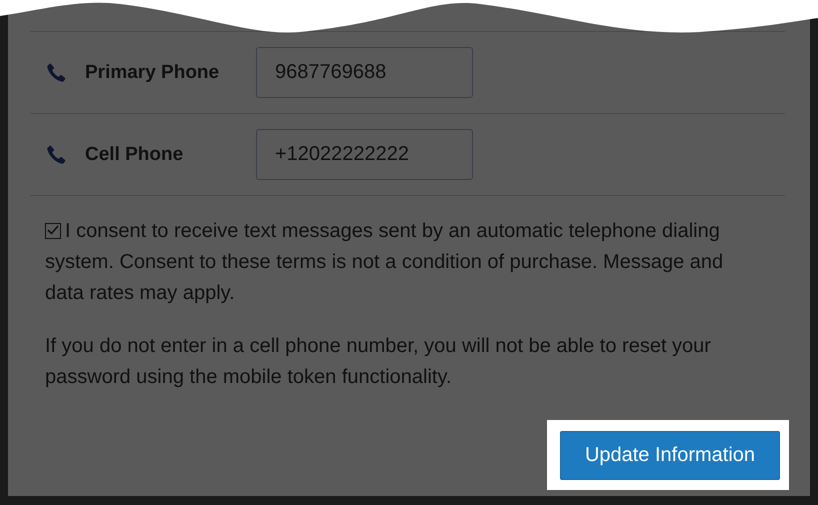 The image size is (818, 505). I want to click on phone-input: 9687769688, so click(364, 72).